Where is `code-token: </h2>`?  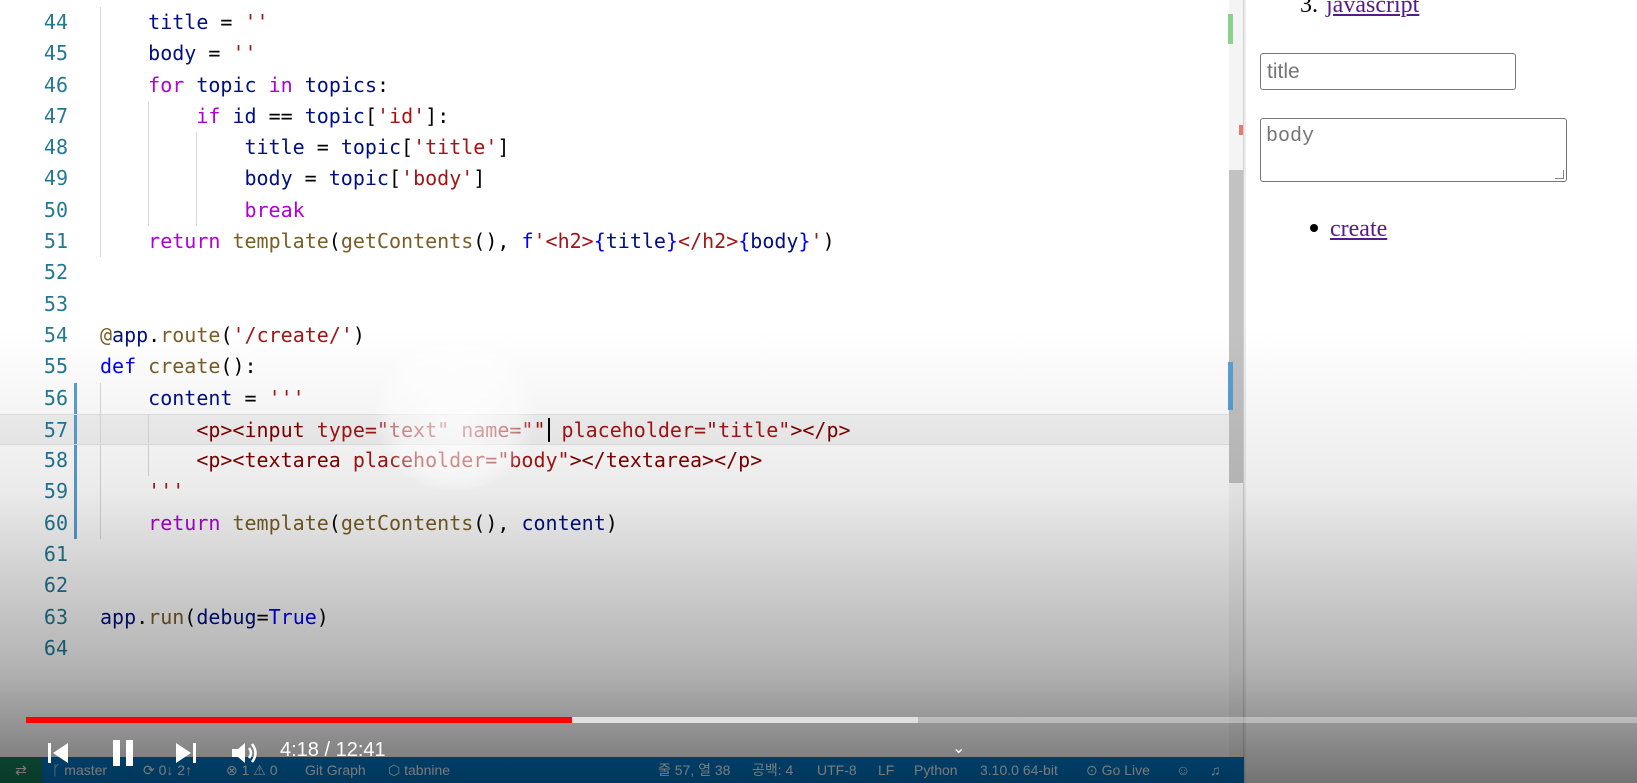 code-token: </h2> is located at coordinates (708, 241).